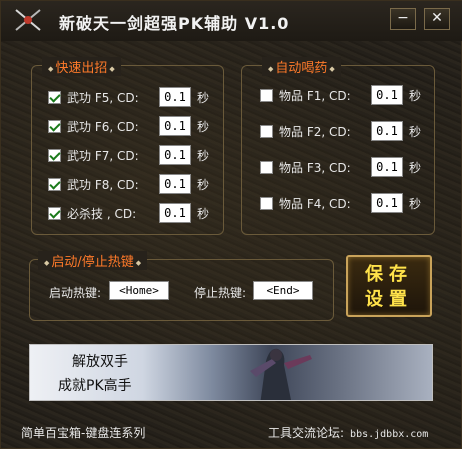 Image resolution: width=462 pixels, height=449 pixels. What do you see at coordinates (315, 131) in the screenshot?
I see `potion-label: 物品 F2, CD:` at bounding box center [315, 131].